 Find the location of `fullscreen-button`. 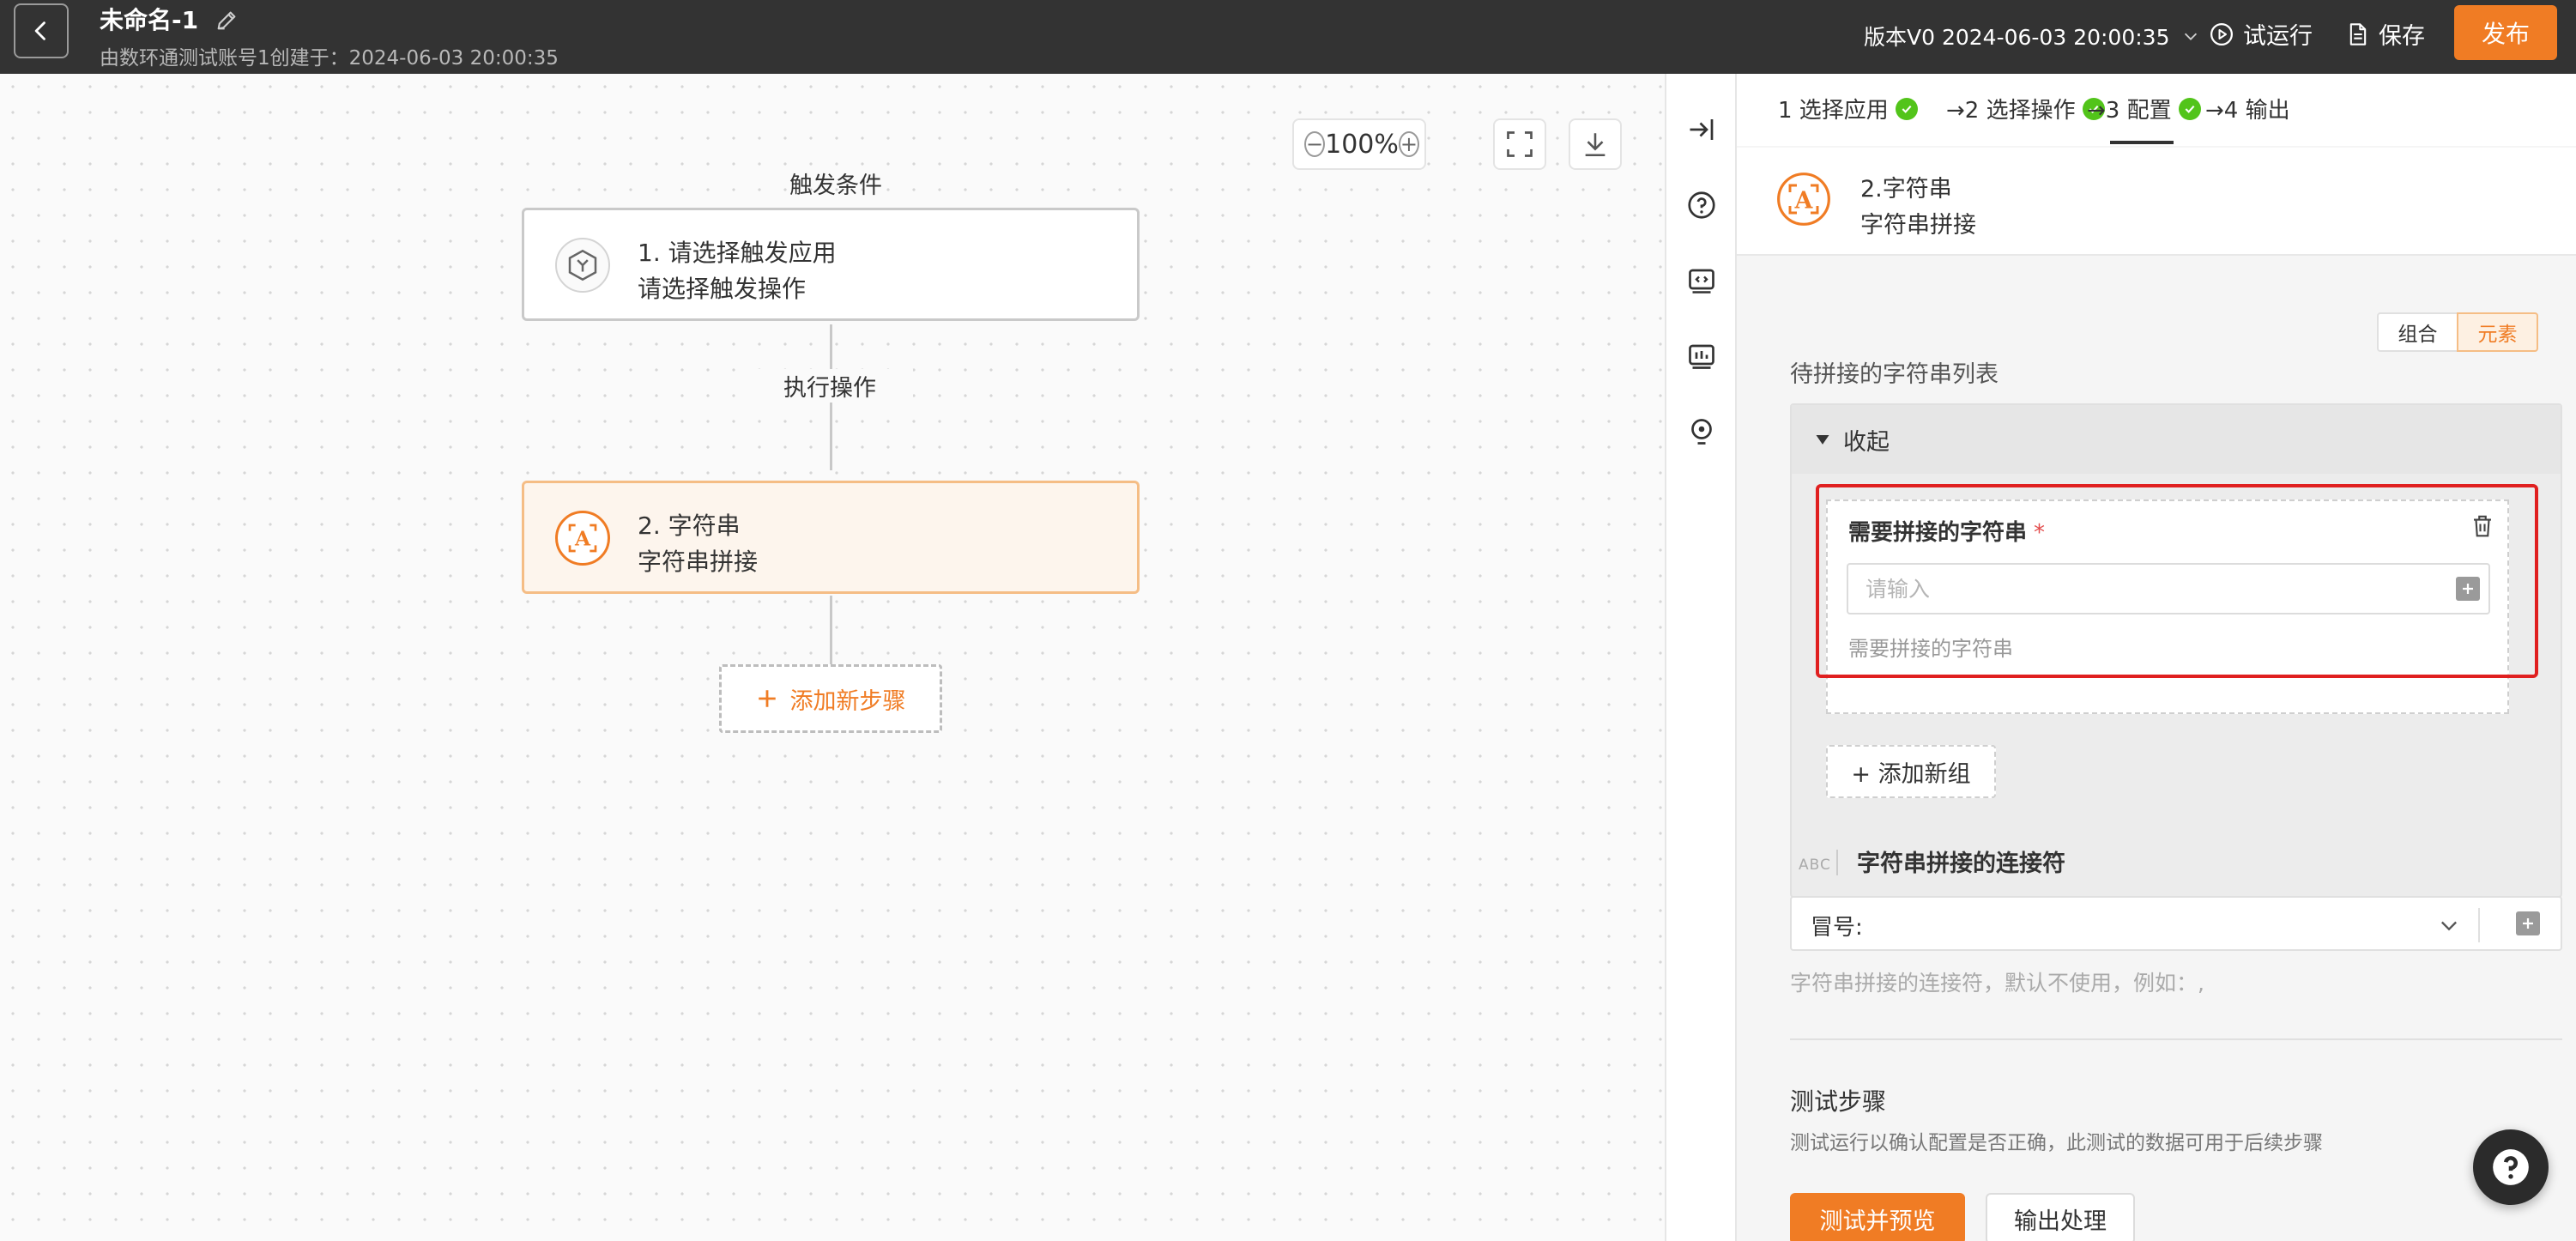

fullscreen-button is located at coordinates (1519, 144).